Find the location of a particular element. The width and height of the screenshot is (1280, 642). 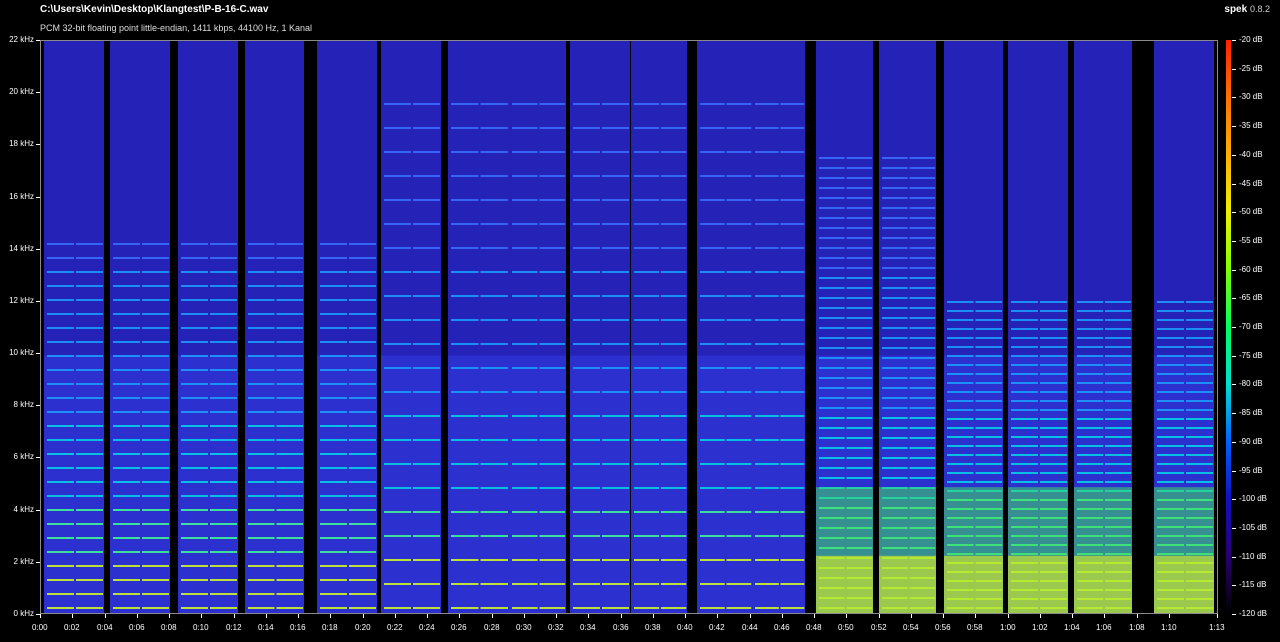

colorbar-label: -110 dB is located at coordinates (1253, 556).